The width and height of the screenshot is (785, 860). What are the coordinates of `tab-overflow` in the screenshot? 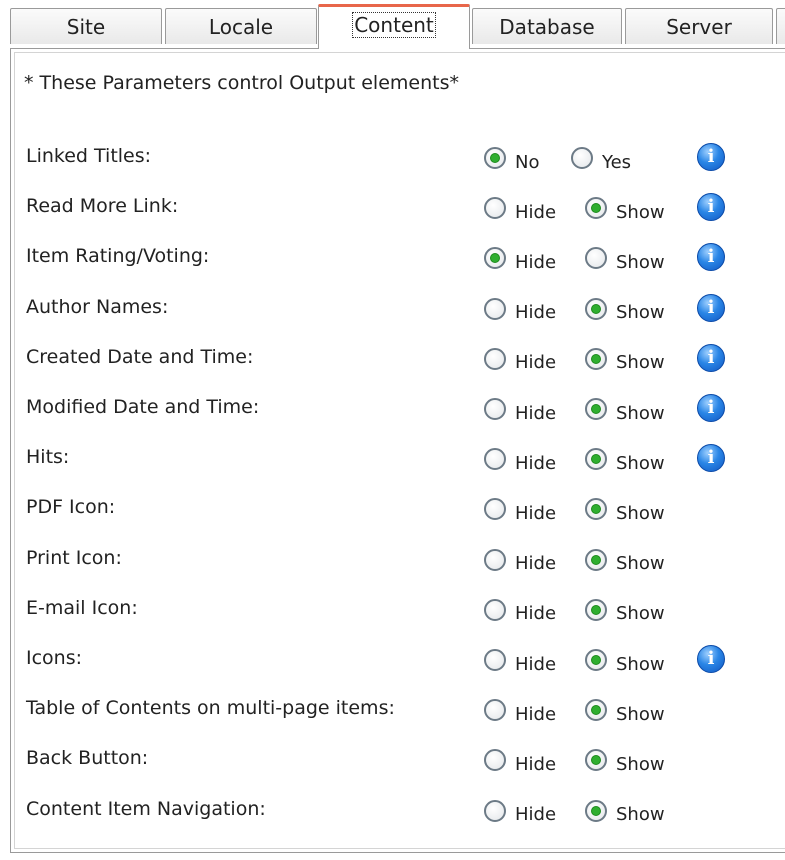 It's located at (780, 26).